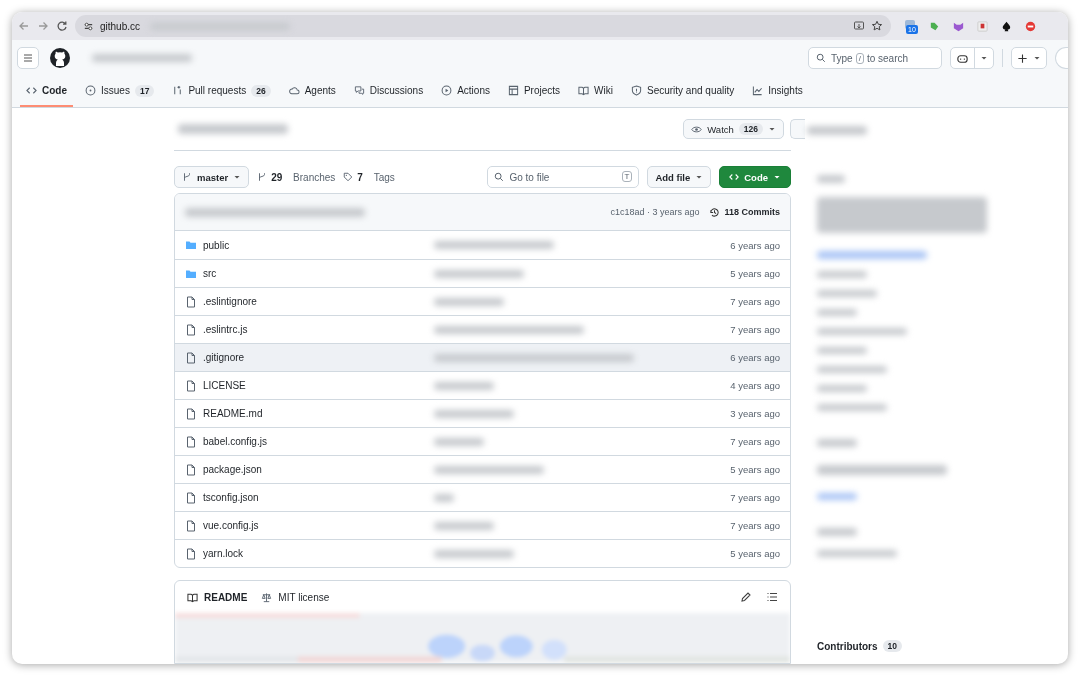 This screenshot has width=1080, height=678. I want to click on file-link: .gitignore, so click(224, 357).